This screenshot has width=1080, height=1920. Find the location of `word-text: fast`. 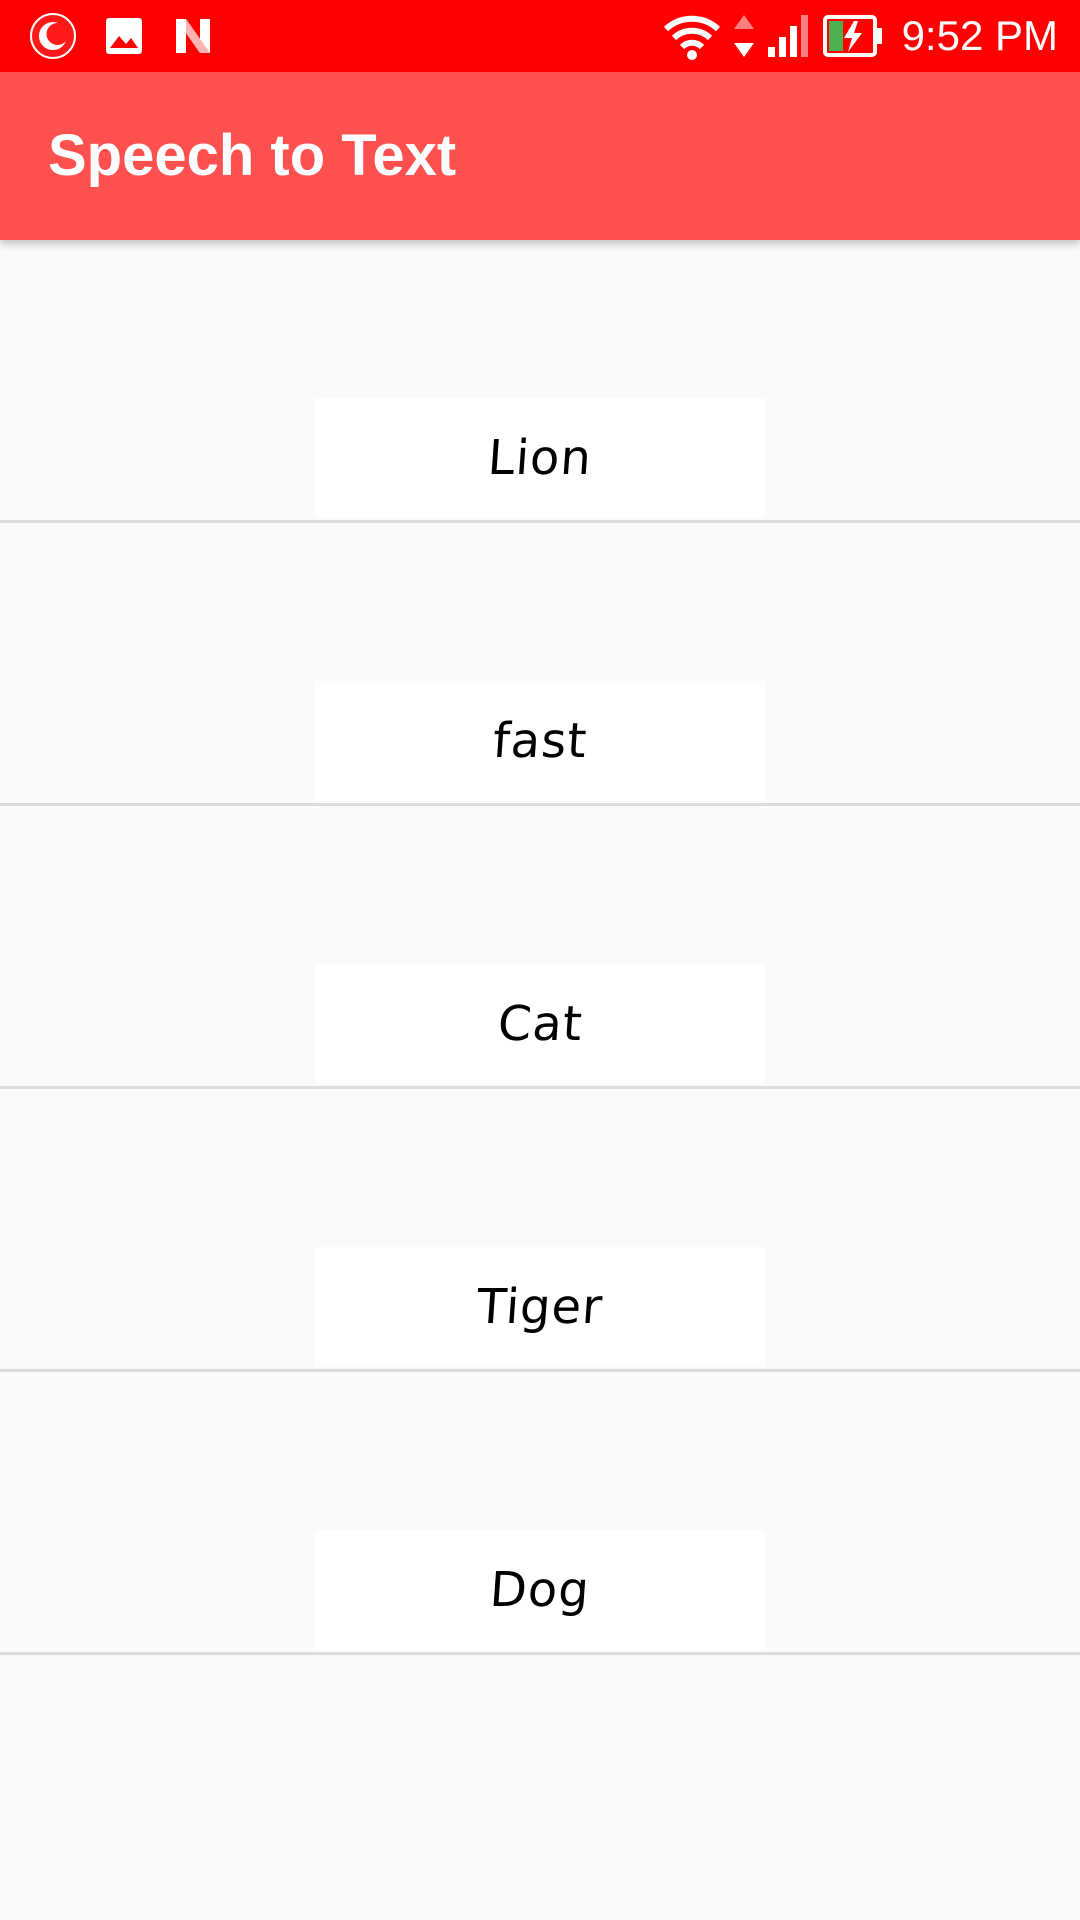

word-text: fast is located at coordinates (540, 741).